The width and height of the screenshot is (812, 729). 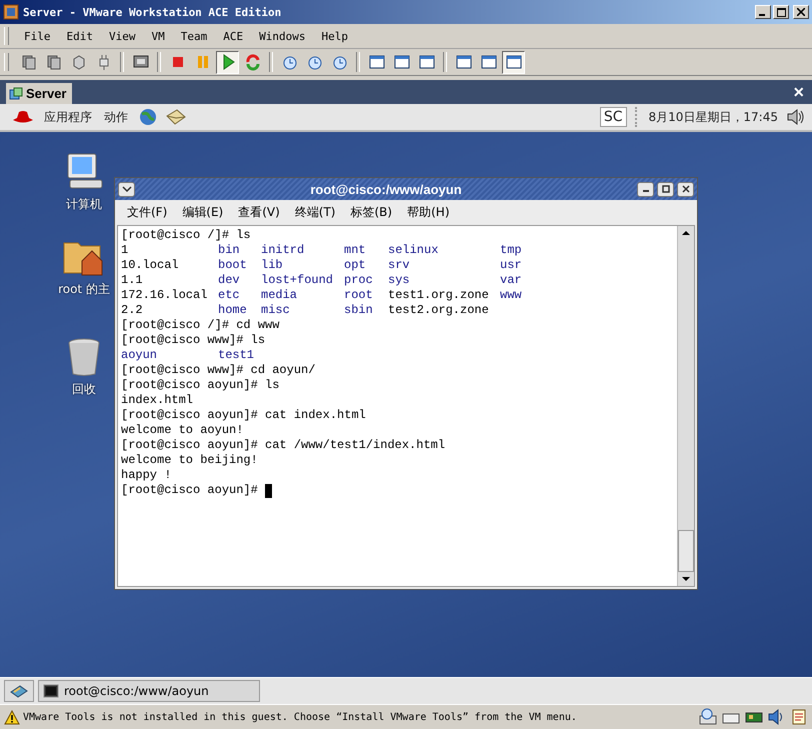 I want to click on file-name: srv, so click(x=399, y=265).